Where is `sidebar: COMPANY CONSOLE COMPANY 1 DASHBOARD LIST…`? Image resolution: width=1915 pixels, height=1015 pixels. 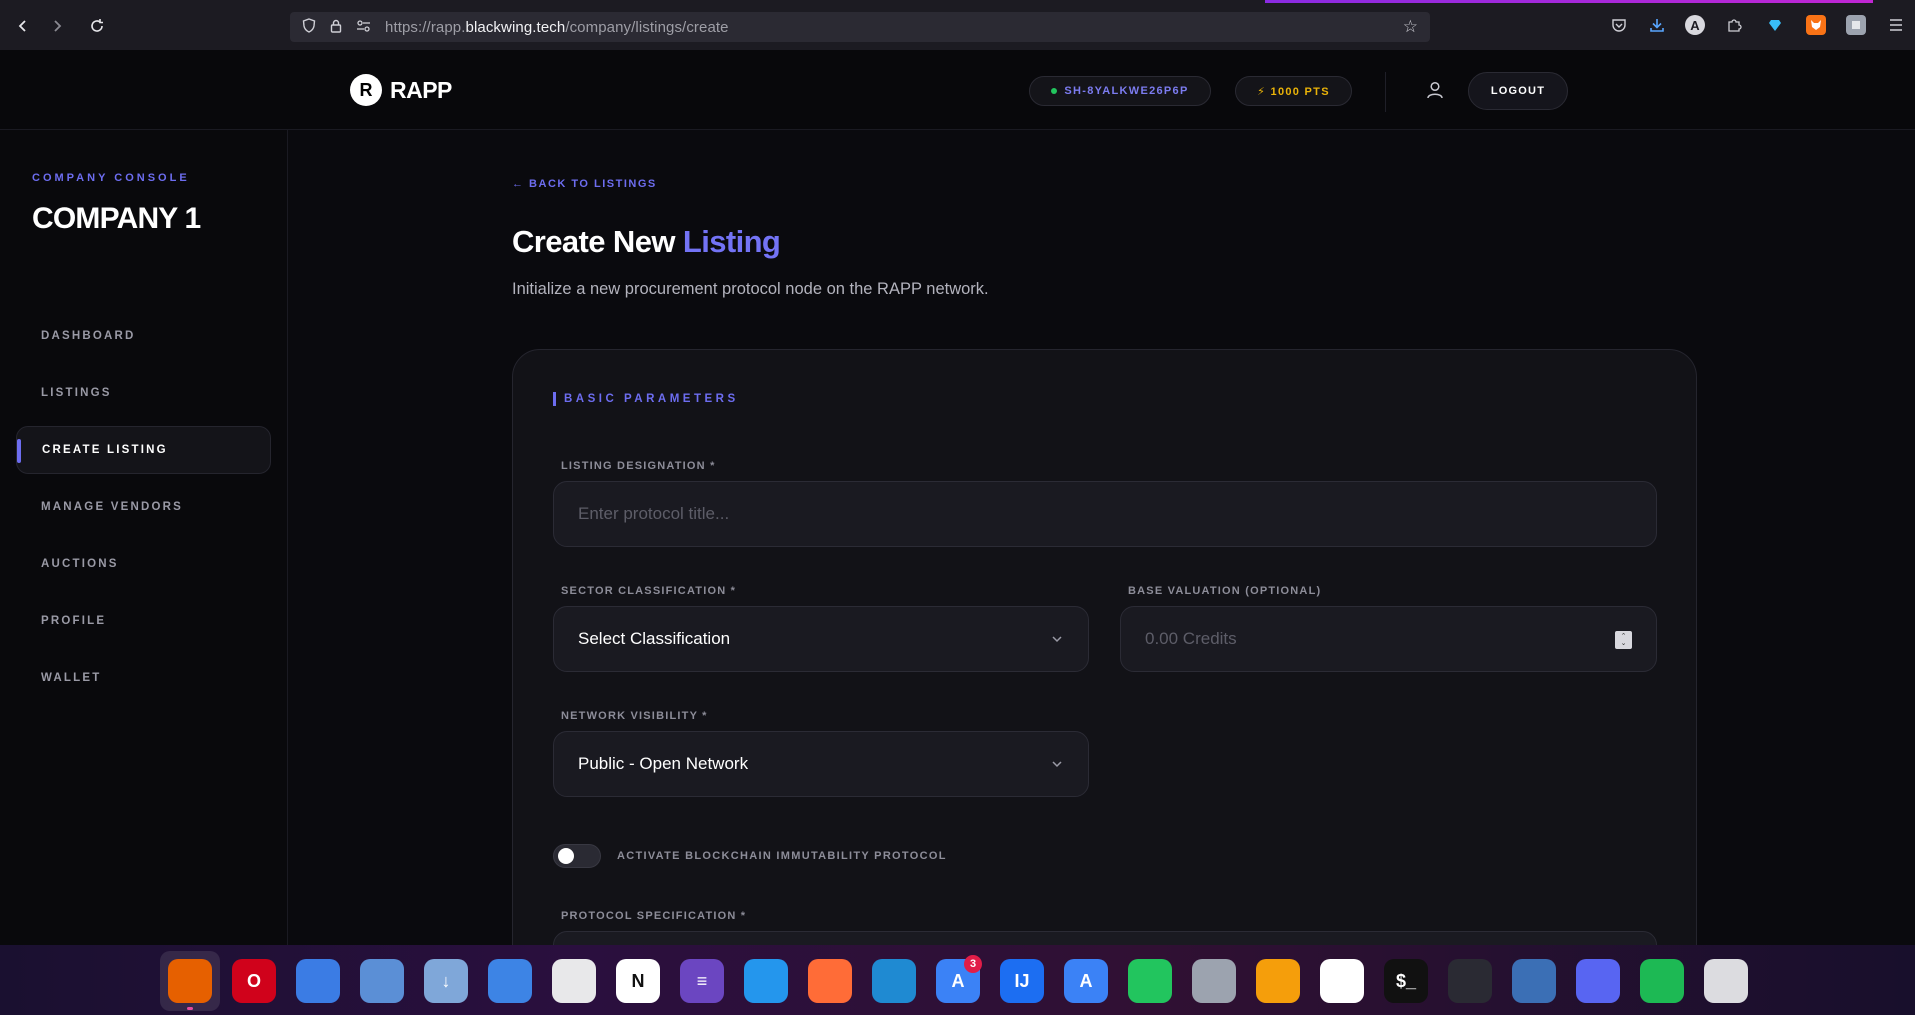
sidebar: COMPANY CONSOLE COMPANY 1 DASHBOARD LIST… is located at coordinates (144, 537).